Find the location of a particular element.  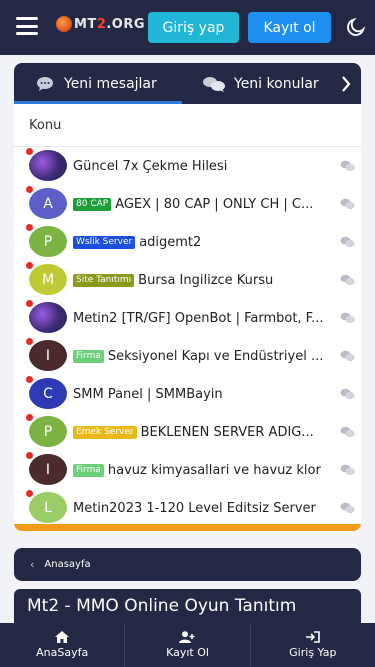

nav-label: AnaSayfa is located at coordinates (62, 652).